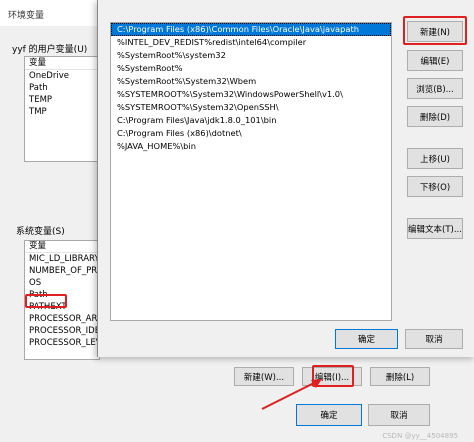  I want to click on user-vars-header: 变量, so click(62, 63).